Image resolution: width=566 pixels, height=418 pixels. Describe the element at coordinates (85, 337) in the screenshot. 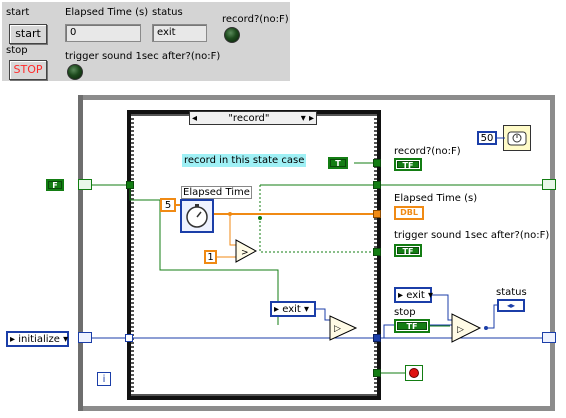

I see `shift-register-left-enum` at that location.